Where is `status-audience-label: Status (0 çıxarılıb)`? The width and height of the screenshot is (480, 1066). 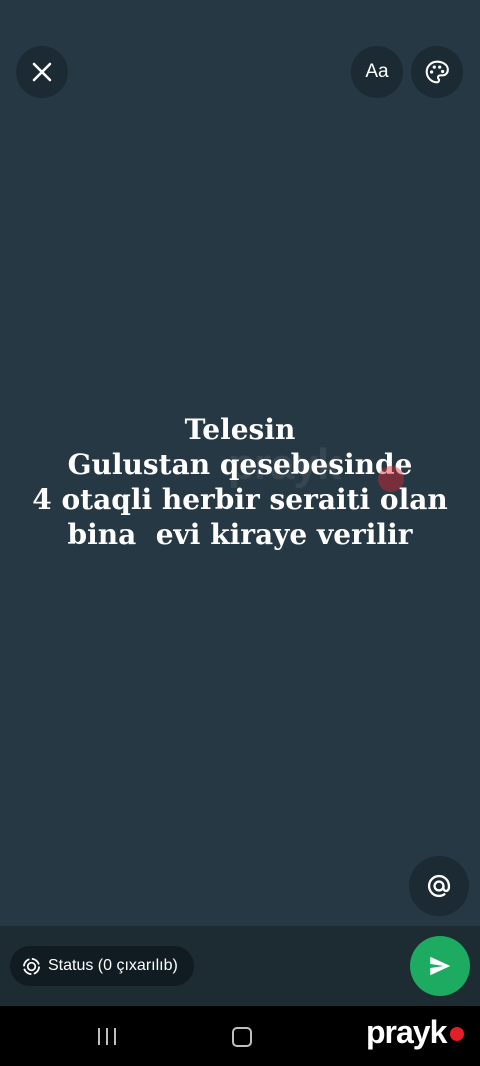 status-audience-label: Status (0 çıxarılıb) is located at coordinates (113, 965).